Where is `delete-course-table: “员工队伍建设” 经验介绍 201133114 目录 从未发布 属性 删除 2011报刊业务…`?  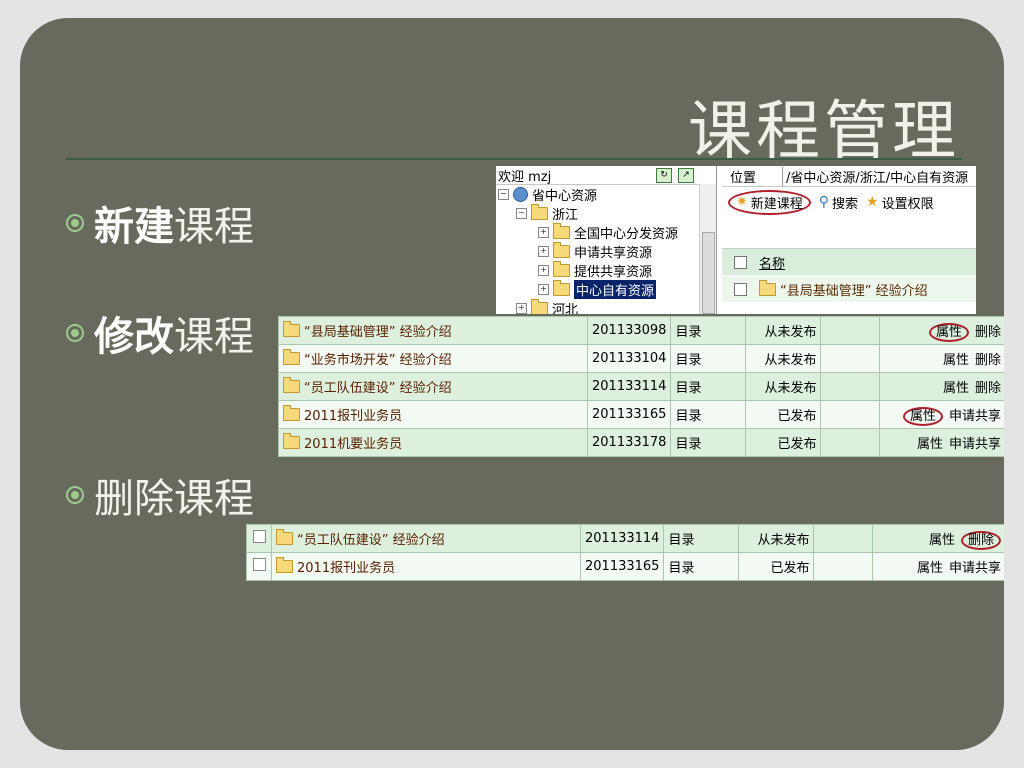 delete-course-table: “员工队伍建设” 经验介绍 201133114 目录 从未发布 属性 删除 2011报刊业务… is located at coordinates (625, 552).